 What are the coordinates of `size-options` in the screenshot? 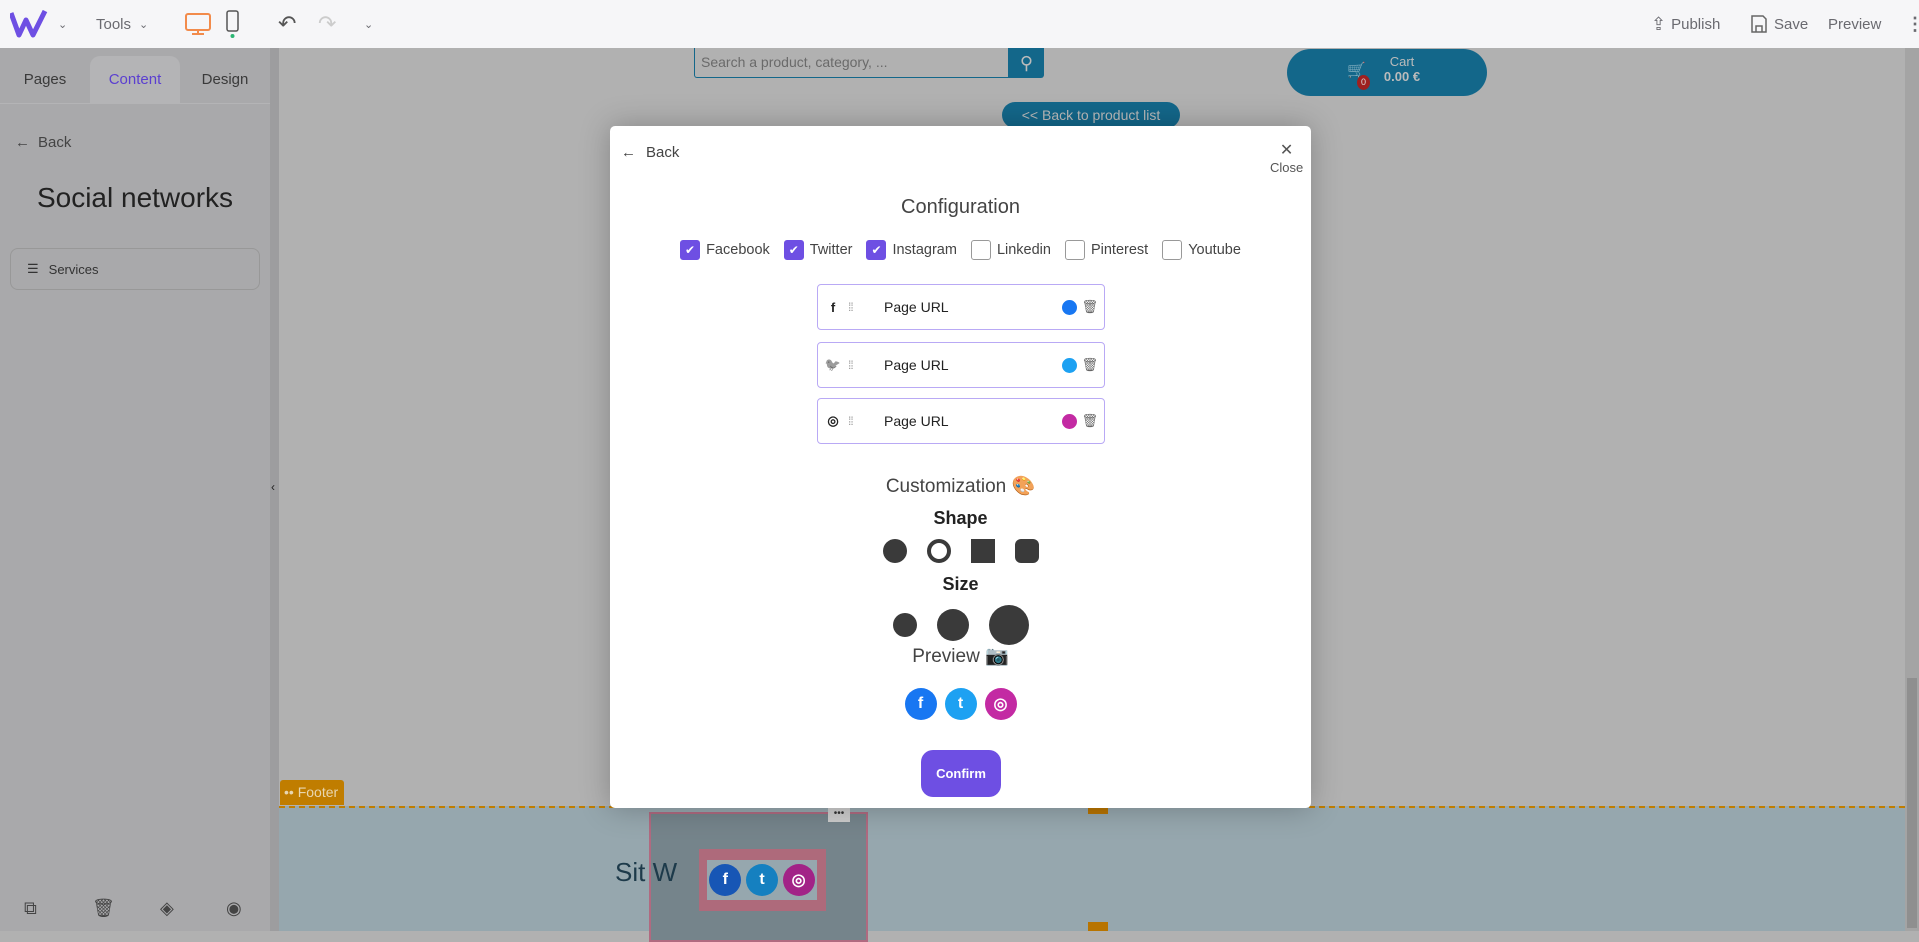 It's located at (960, 625).